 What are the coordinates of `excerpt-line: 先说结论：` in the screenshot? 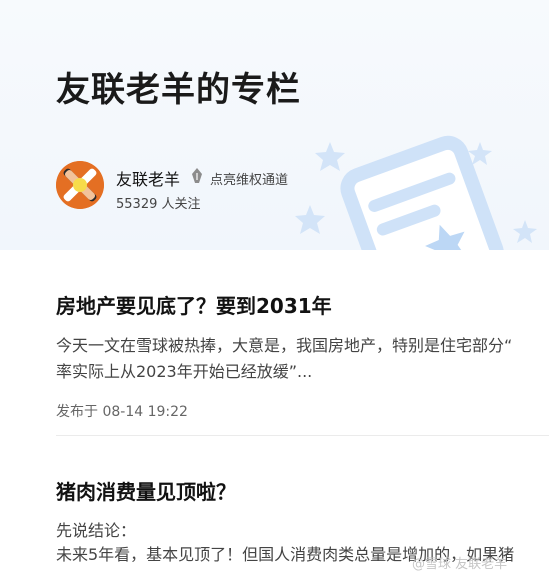 It's located at (96, 530).